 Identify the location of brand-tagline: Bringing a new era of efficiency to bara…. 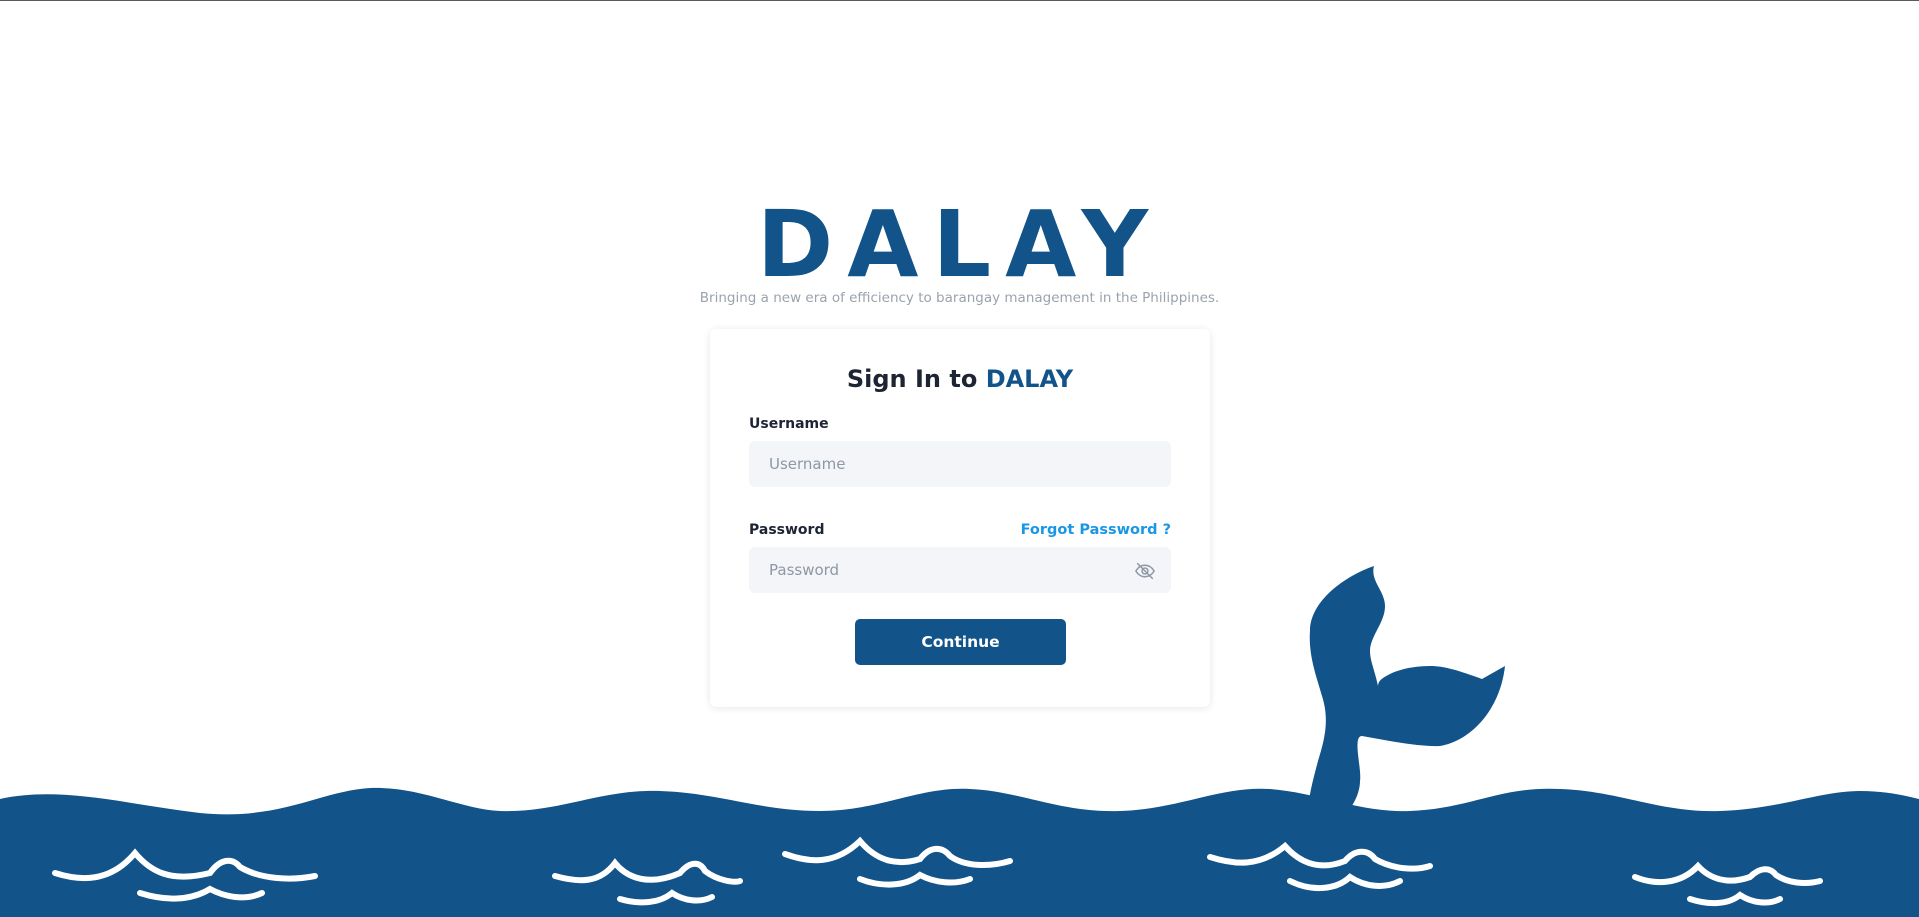
(959, 298).